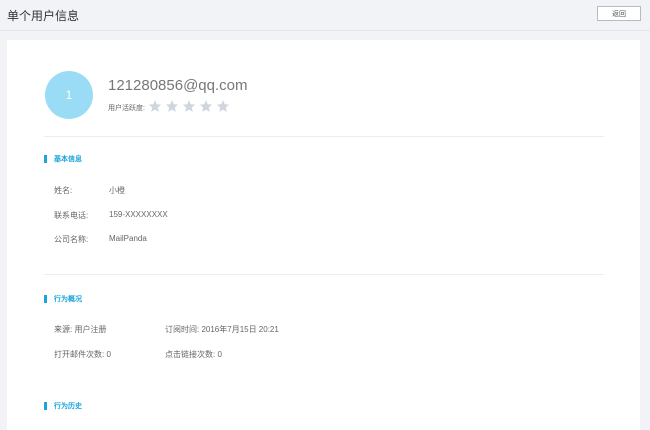 The image size is (650, 430). Describe the element at coordinates (68, 159) in the screenshot. I see `section-title: 基本信息` at that location.